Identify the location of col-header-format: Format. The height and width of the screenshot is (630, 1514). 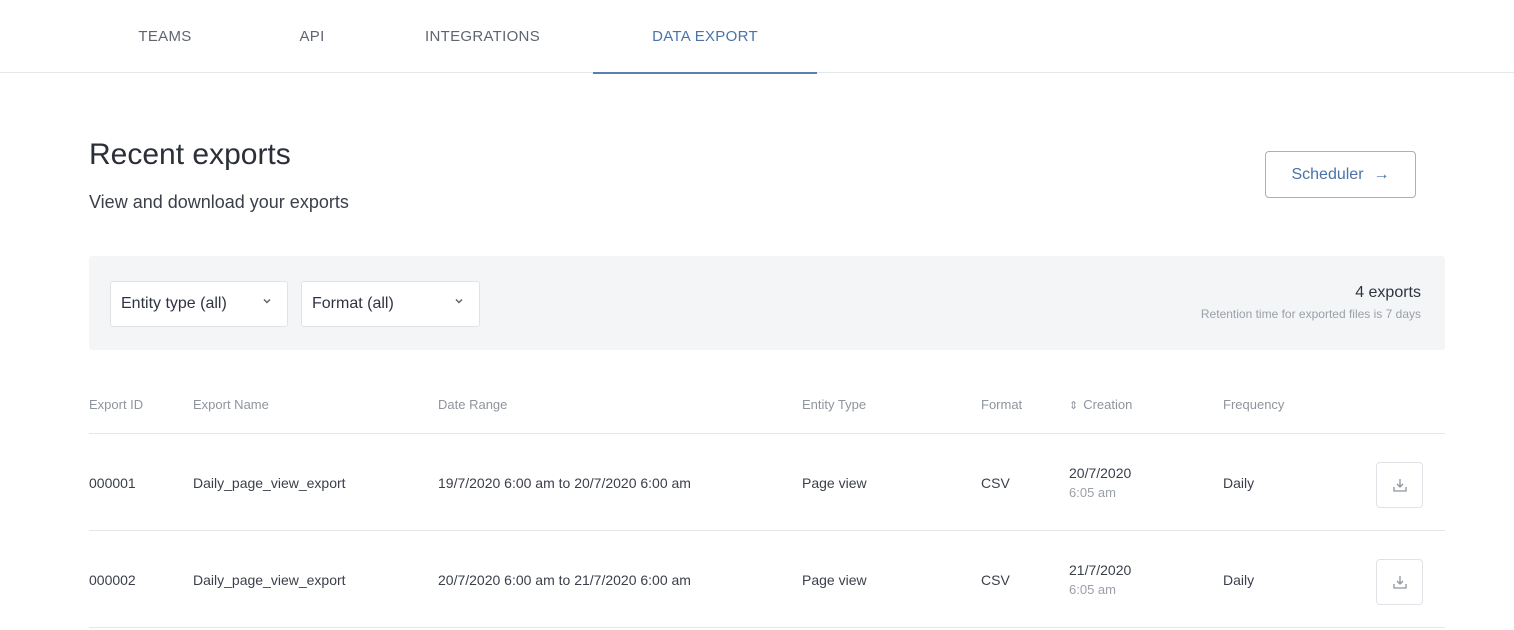
(1002, 404).